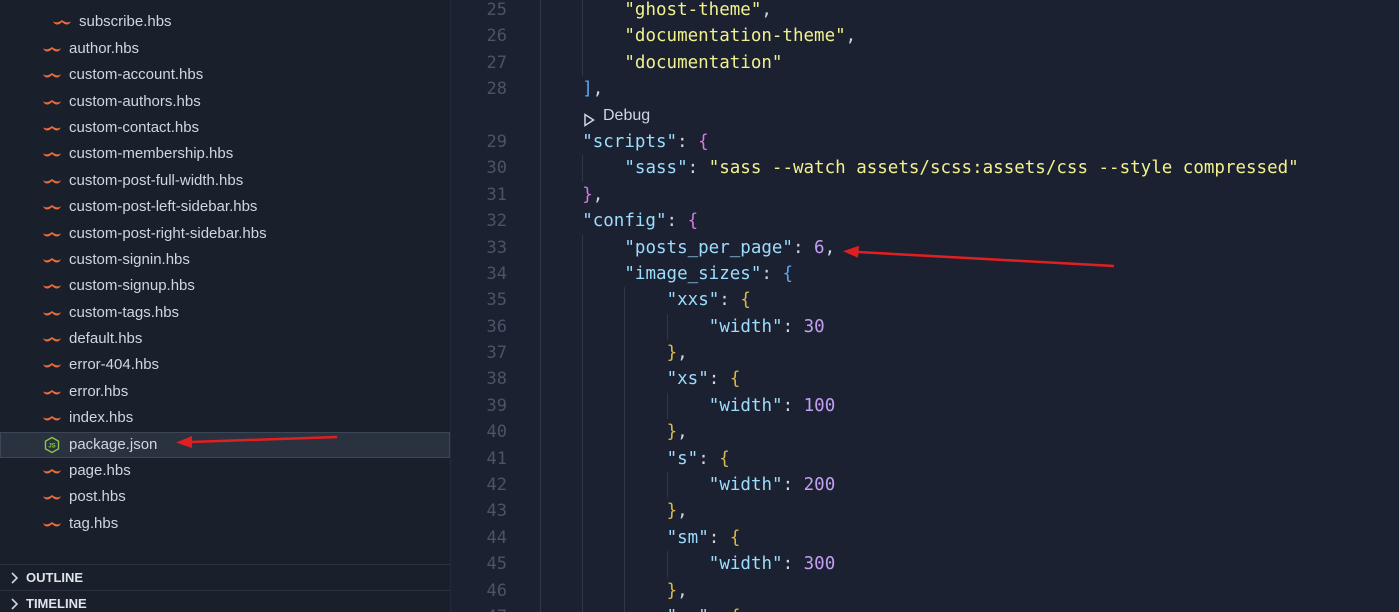  What do you see at coordinates (496, 379) in the screenshot?
I see `line-number: 38` at bounding box center [496, 379].